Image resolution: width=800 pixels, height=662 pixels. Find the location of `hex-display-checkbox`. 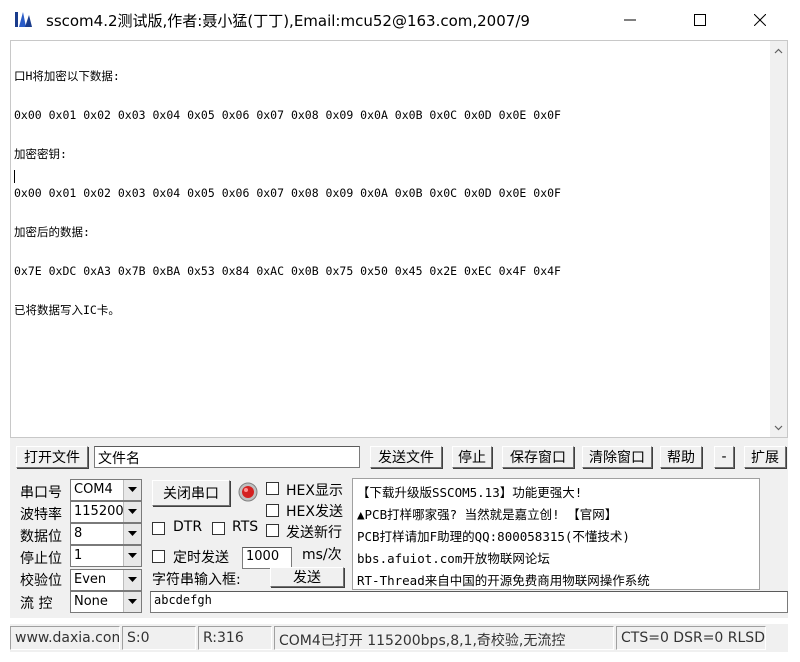

hex-display-checkbox is located at coordinates (272, 488).